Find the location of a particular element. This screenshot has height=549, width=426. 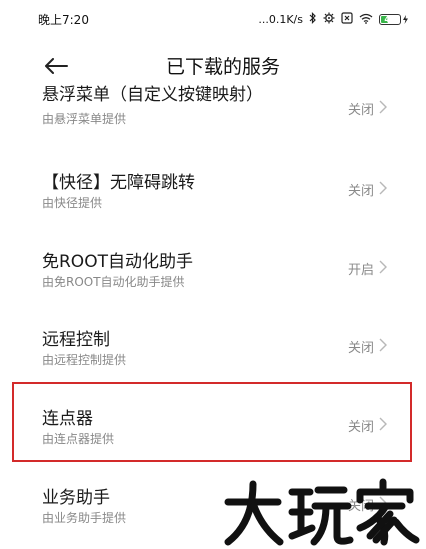

service-provider: 由快径提供 is located at coordinates (72, 203).